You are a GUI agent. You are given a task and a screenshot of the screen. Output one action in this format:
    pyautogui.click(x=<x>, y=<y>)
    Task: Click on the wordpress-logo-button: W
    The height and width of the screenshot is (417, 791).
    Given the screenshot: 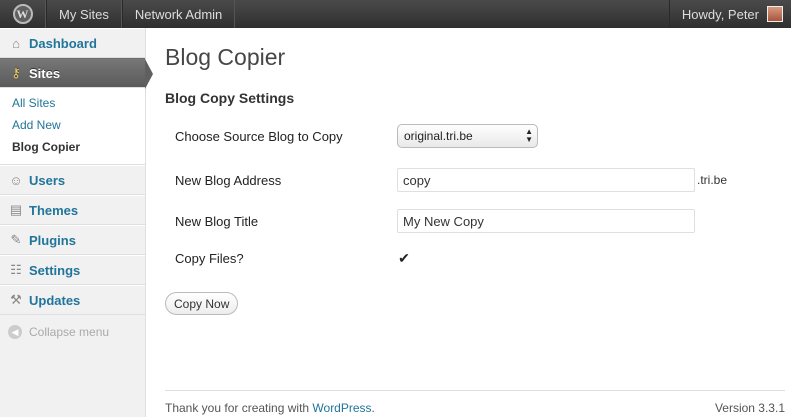 What is the action you would take?
    pyautogui.click(x=23, y=14)
    